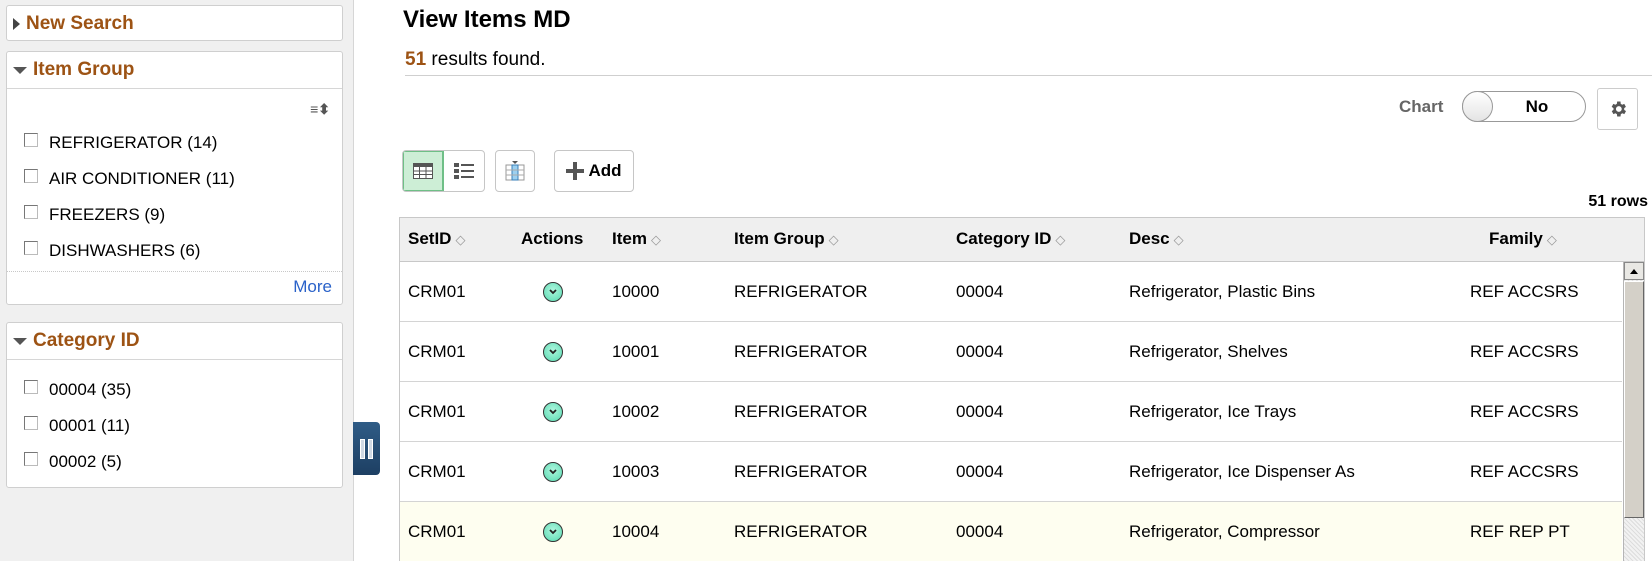  What do you see at coordinates (1634, 399) in the screenshot?
I see `scroll-thumb` at bounding box center [1634, 399].